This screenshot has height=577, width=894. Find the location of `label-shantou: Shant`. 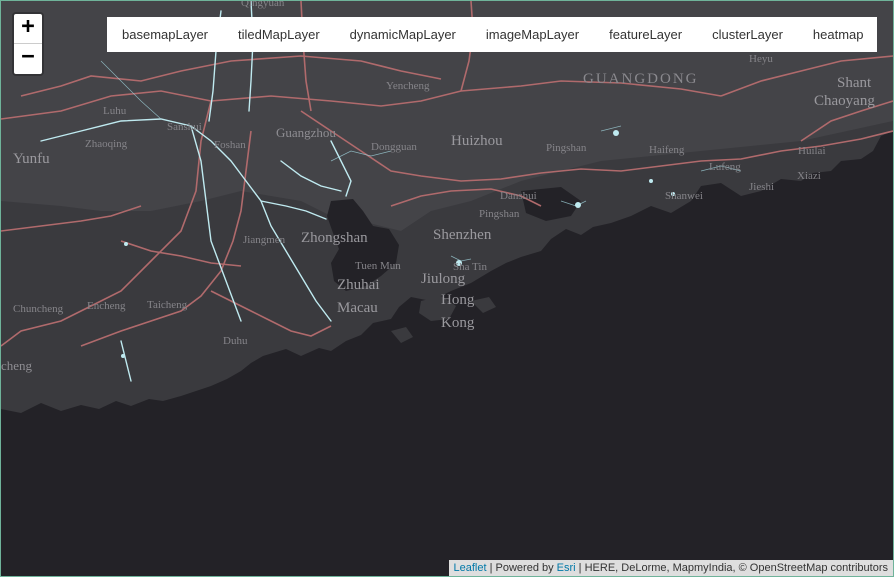

label-shantou: Shant is located at coordinates (854, 83).